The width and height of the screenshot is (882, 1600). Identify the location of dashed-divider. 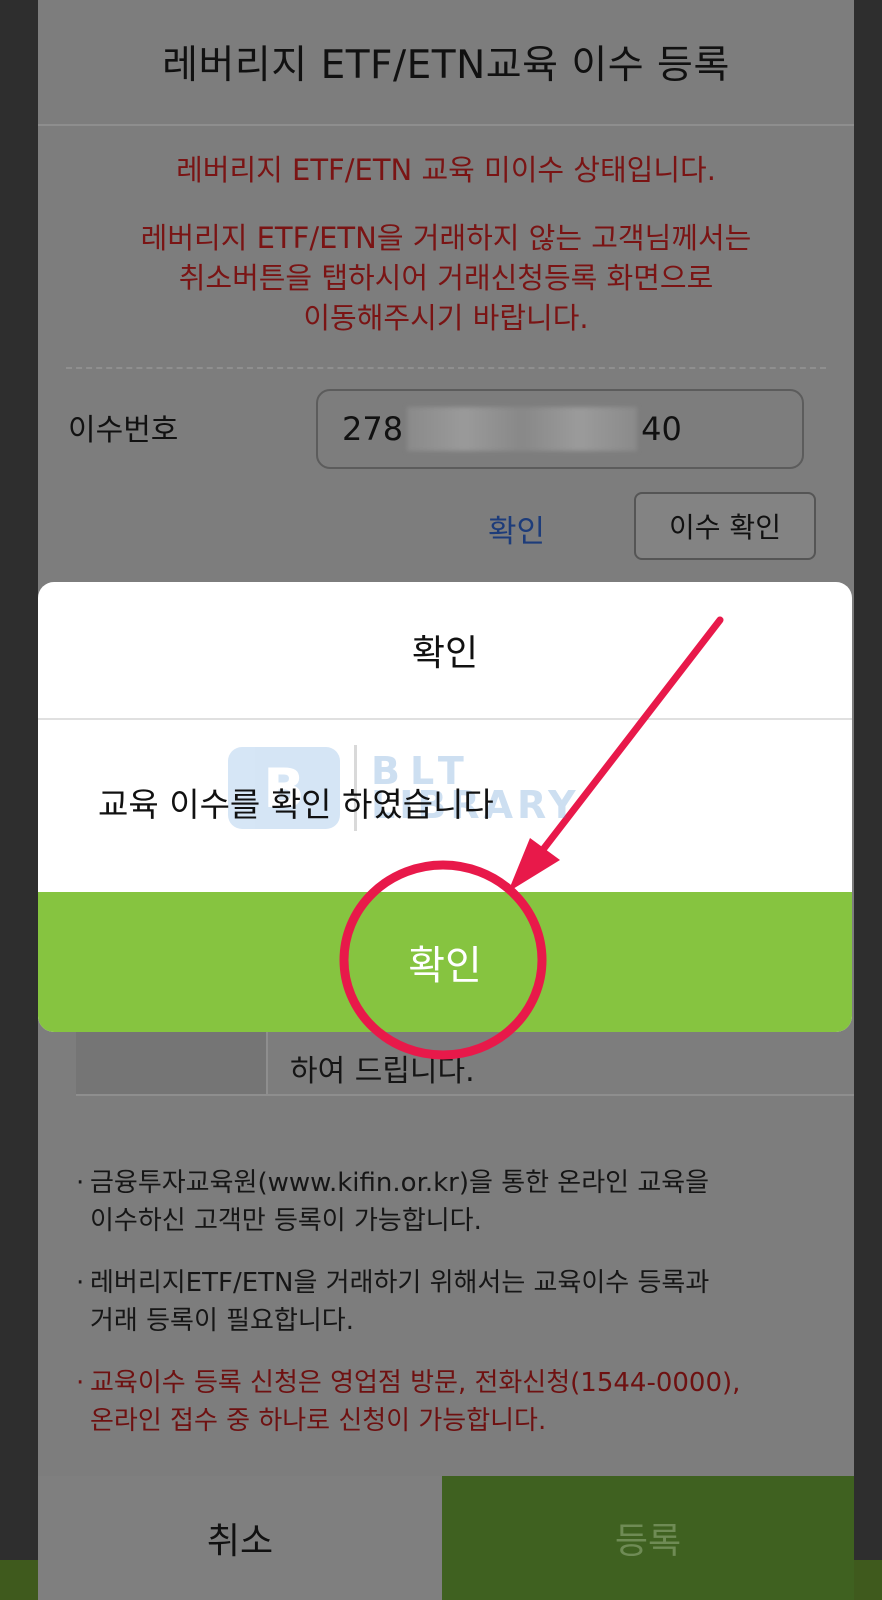
(446, 368).